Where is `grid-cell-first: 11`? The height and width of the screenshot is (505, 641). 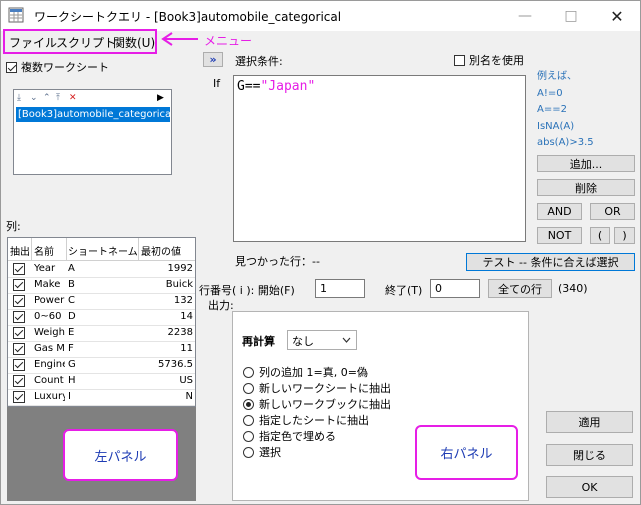 grid-cell-first: 11 is located at coordinates (167, 348).